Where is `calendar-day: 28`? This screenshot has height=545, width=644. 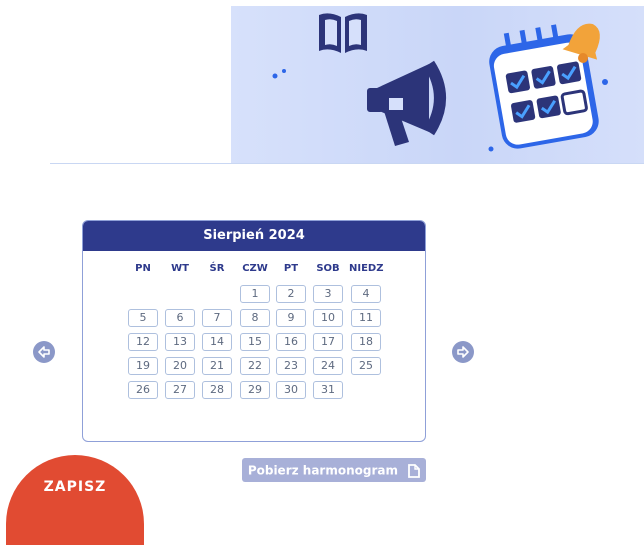
calendar-day: 28 is located at coordinates (217, 390).